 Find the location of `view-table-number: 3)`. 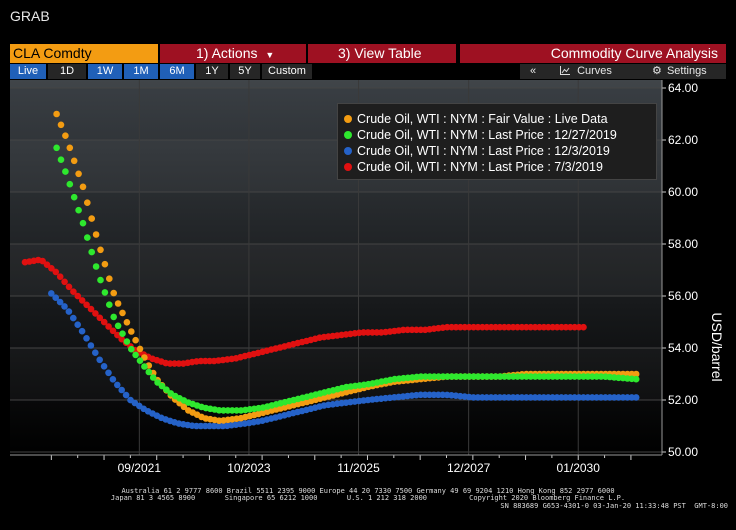

view-table-number: 3) is located at coordinates (344, 53).